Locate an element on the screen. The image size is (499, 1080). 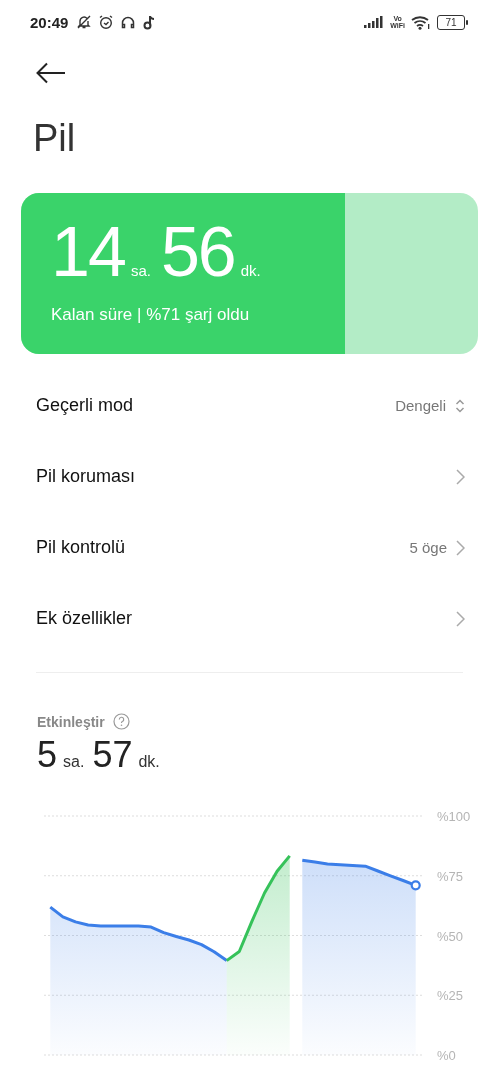
headphones-icon is located at coordinates (128, 22).